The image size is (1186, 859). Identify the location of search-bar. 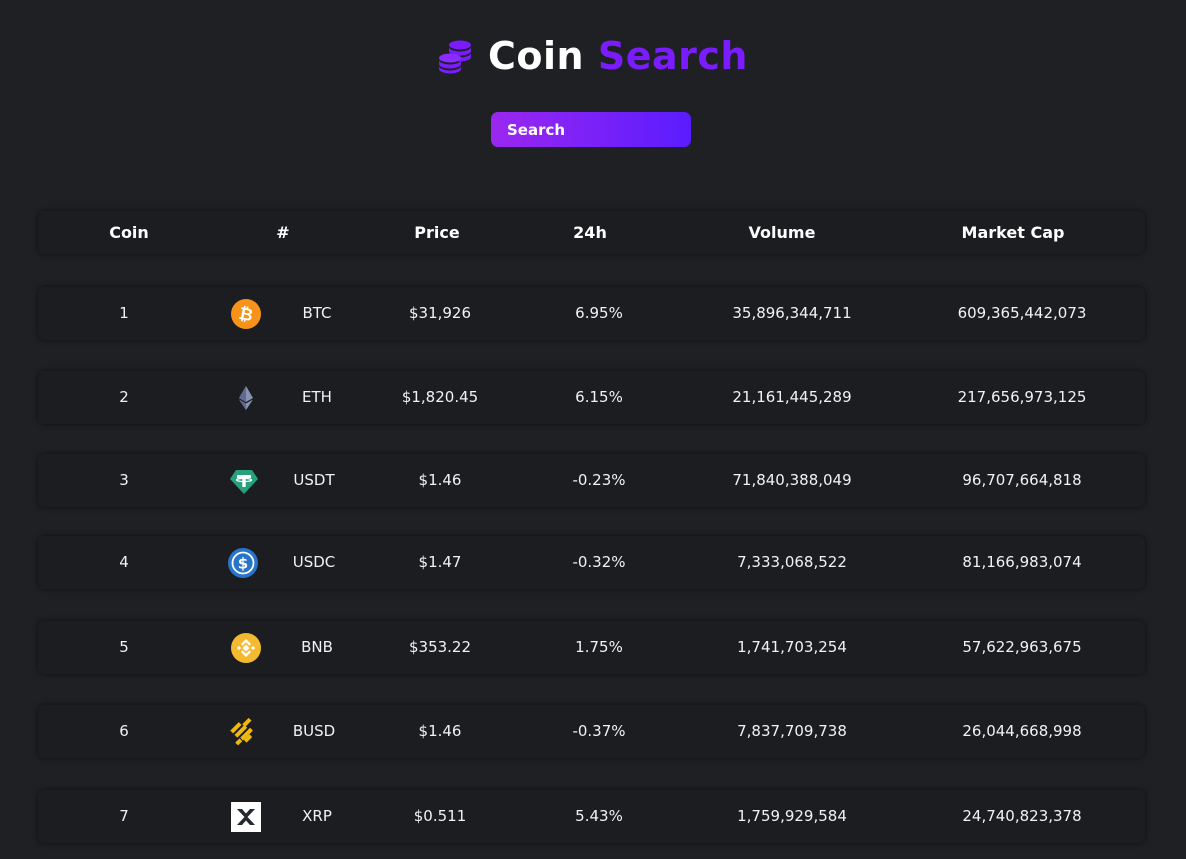
(591, 129).